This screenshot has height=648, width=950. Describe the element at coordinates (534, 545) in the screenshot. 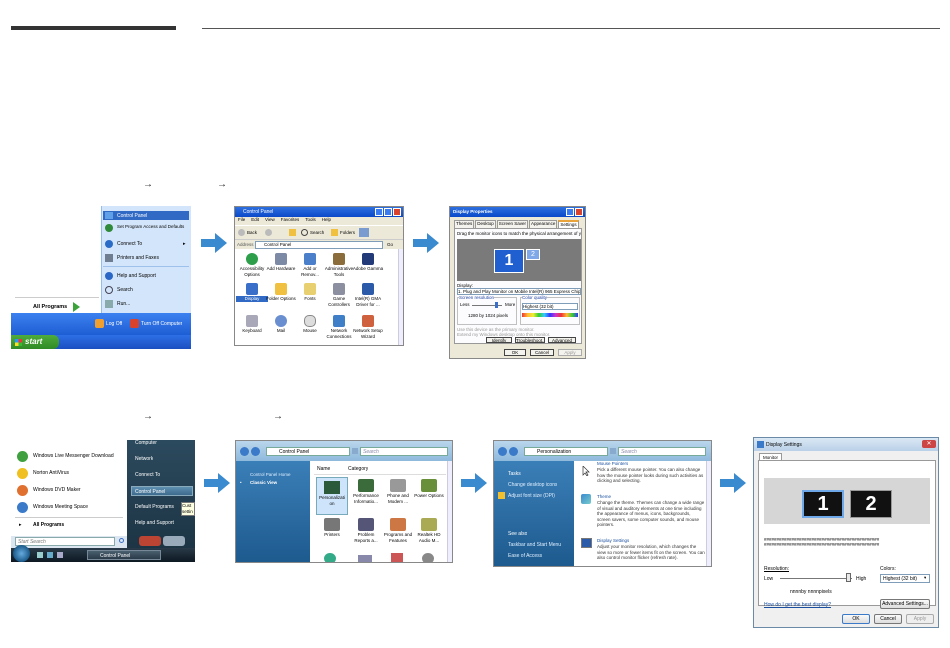

I see `see-taskbar: Taskbar and Start Menu` at that location.